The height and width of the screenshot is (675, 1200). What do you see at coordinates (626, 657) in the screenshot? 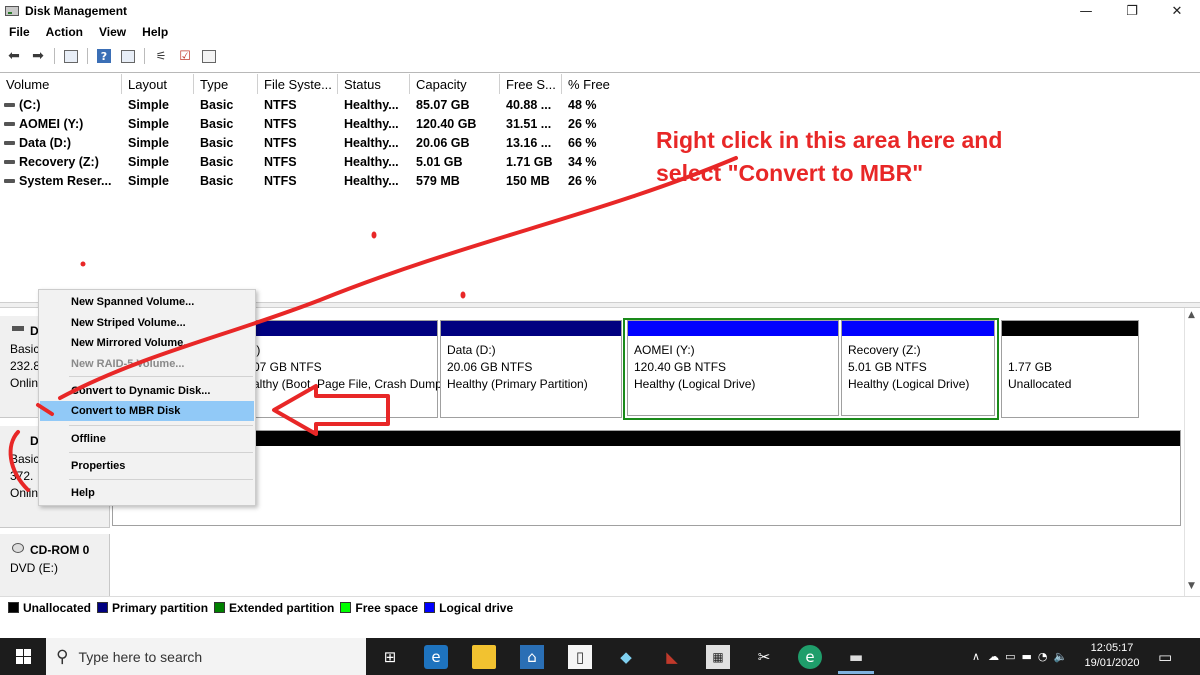
I see `prism-icon: ◆` at bounding box center [626, 657].